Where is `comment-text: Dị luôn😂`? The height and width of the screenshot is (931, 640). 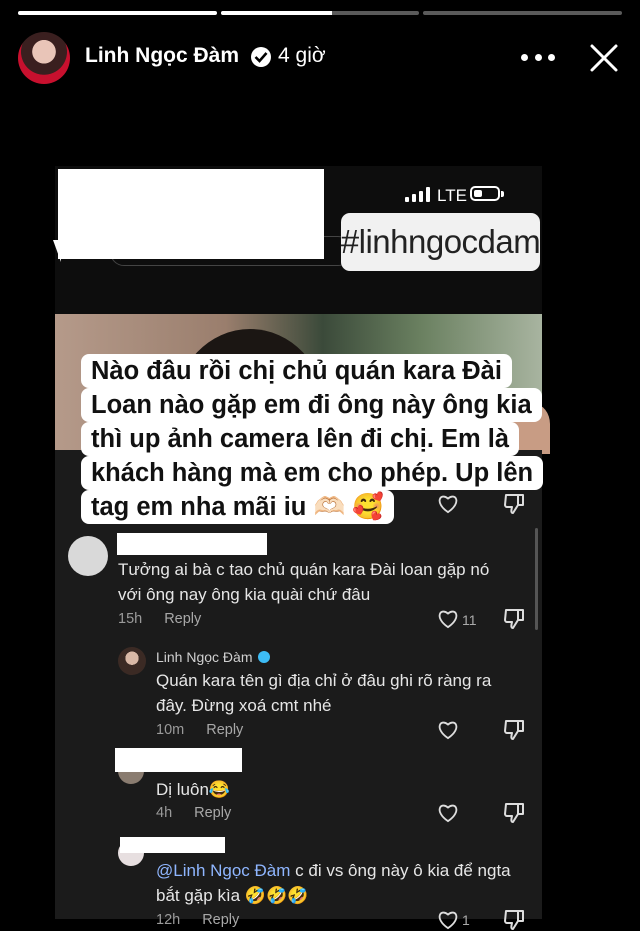
comment-text: Dị luôn😂 is located at coordinates (193, 789).